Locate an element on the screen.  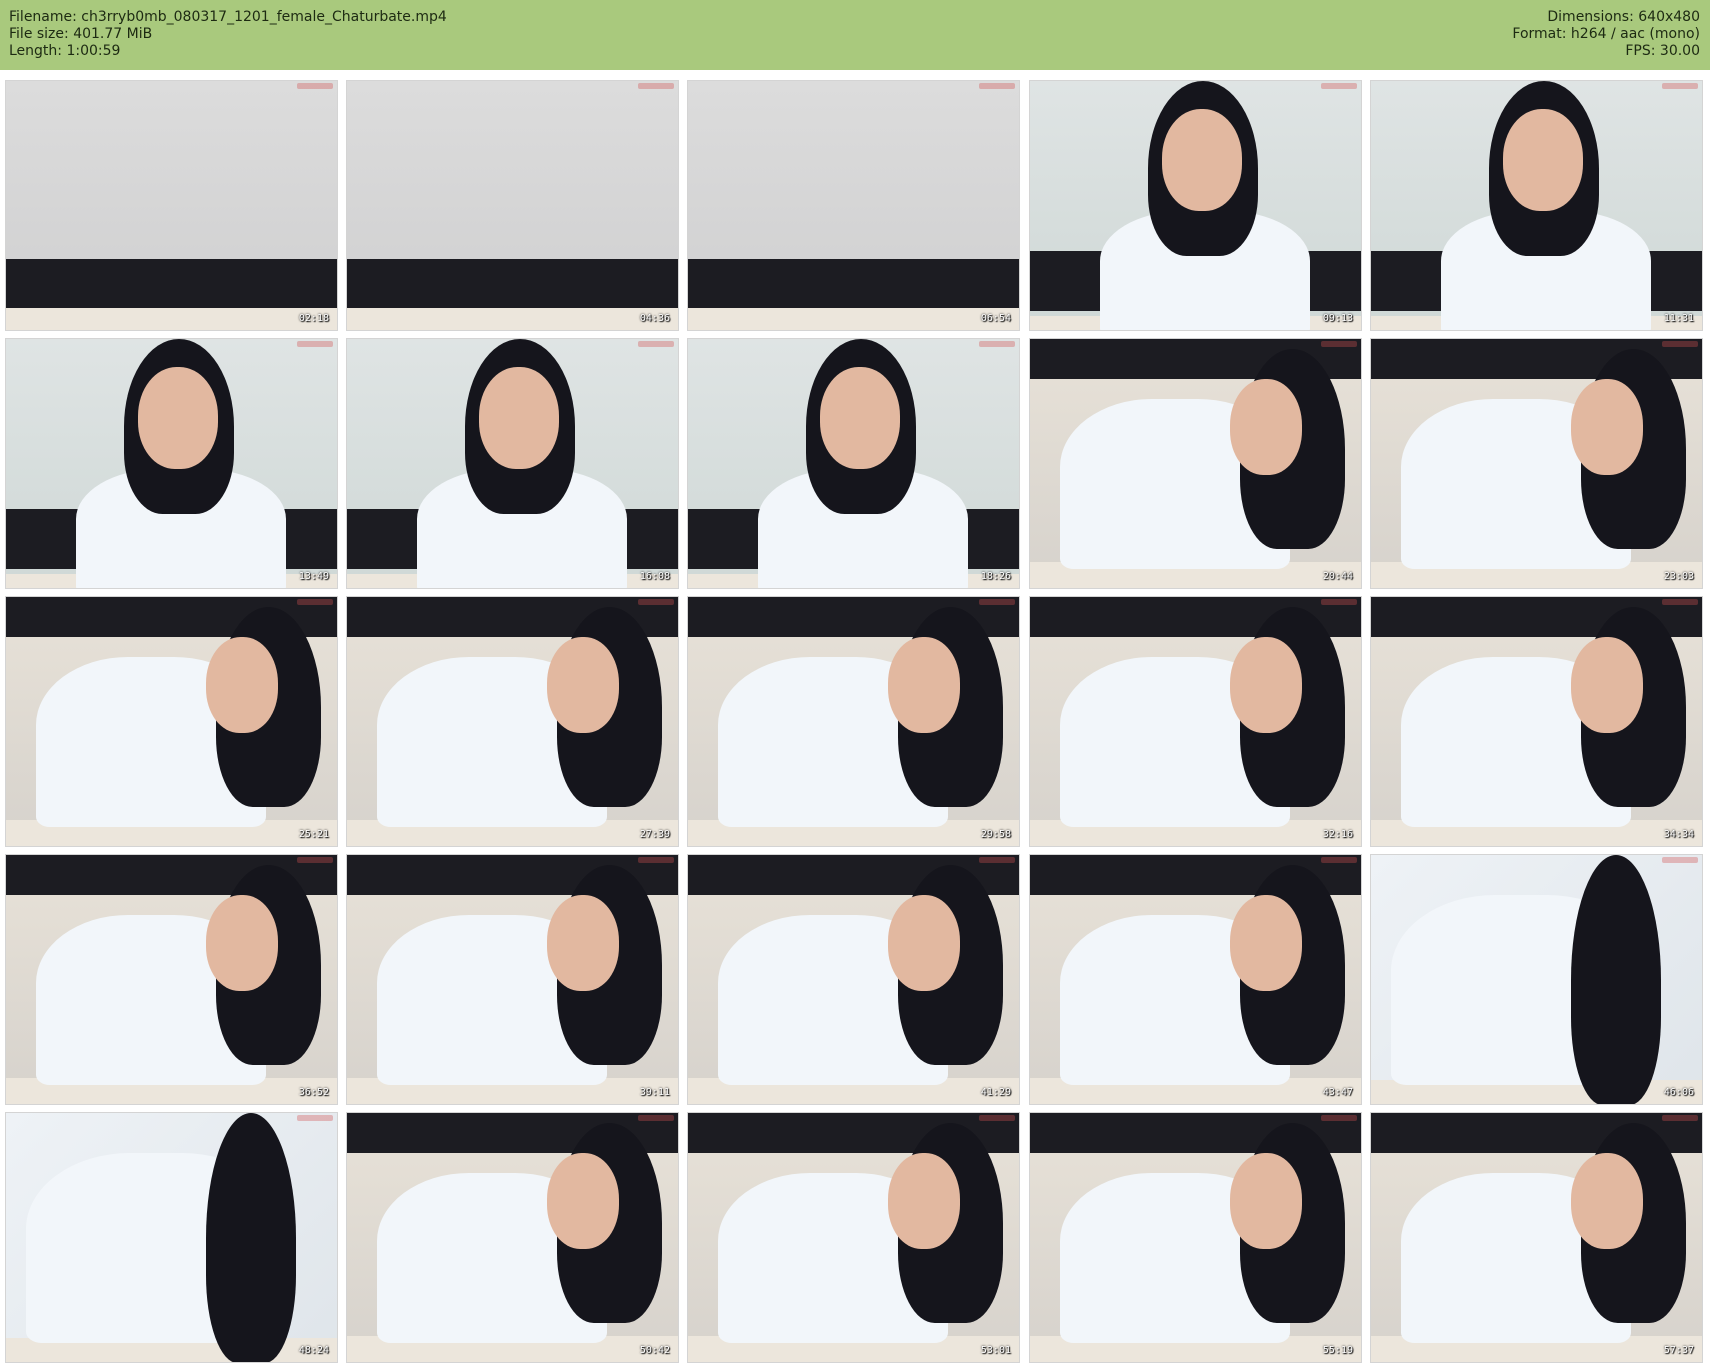
format-label: Format: h264 / aac (mono) is located at coordinates (1606, 34).